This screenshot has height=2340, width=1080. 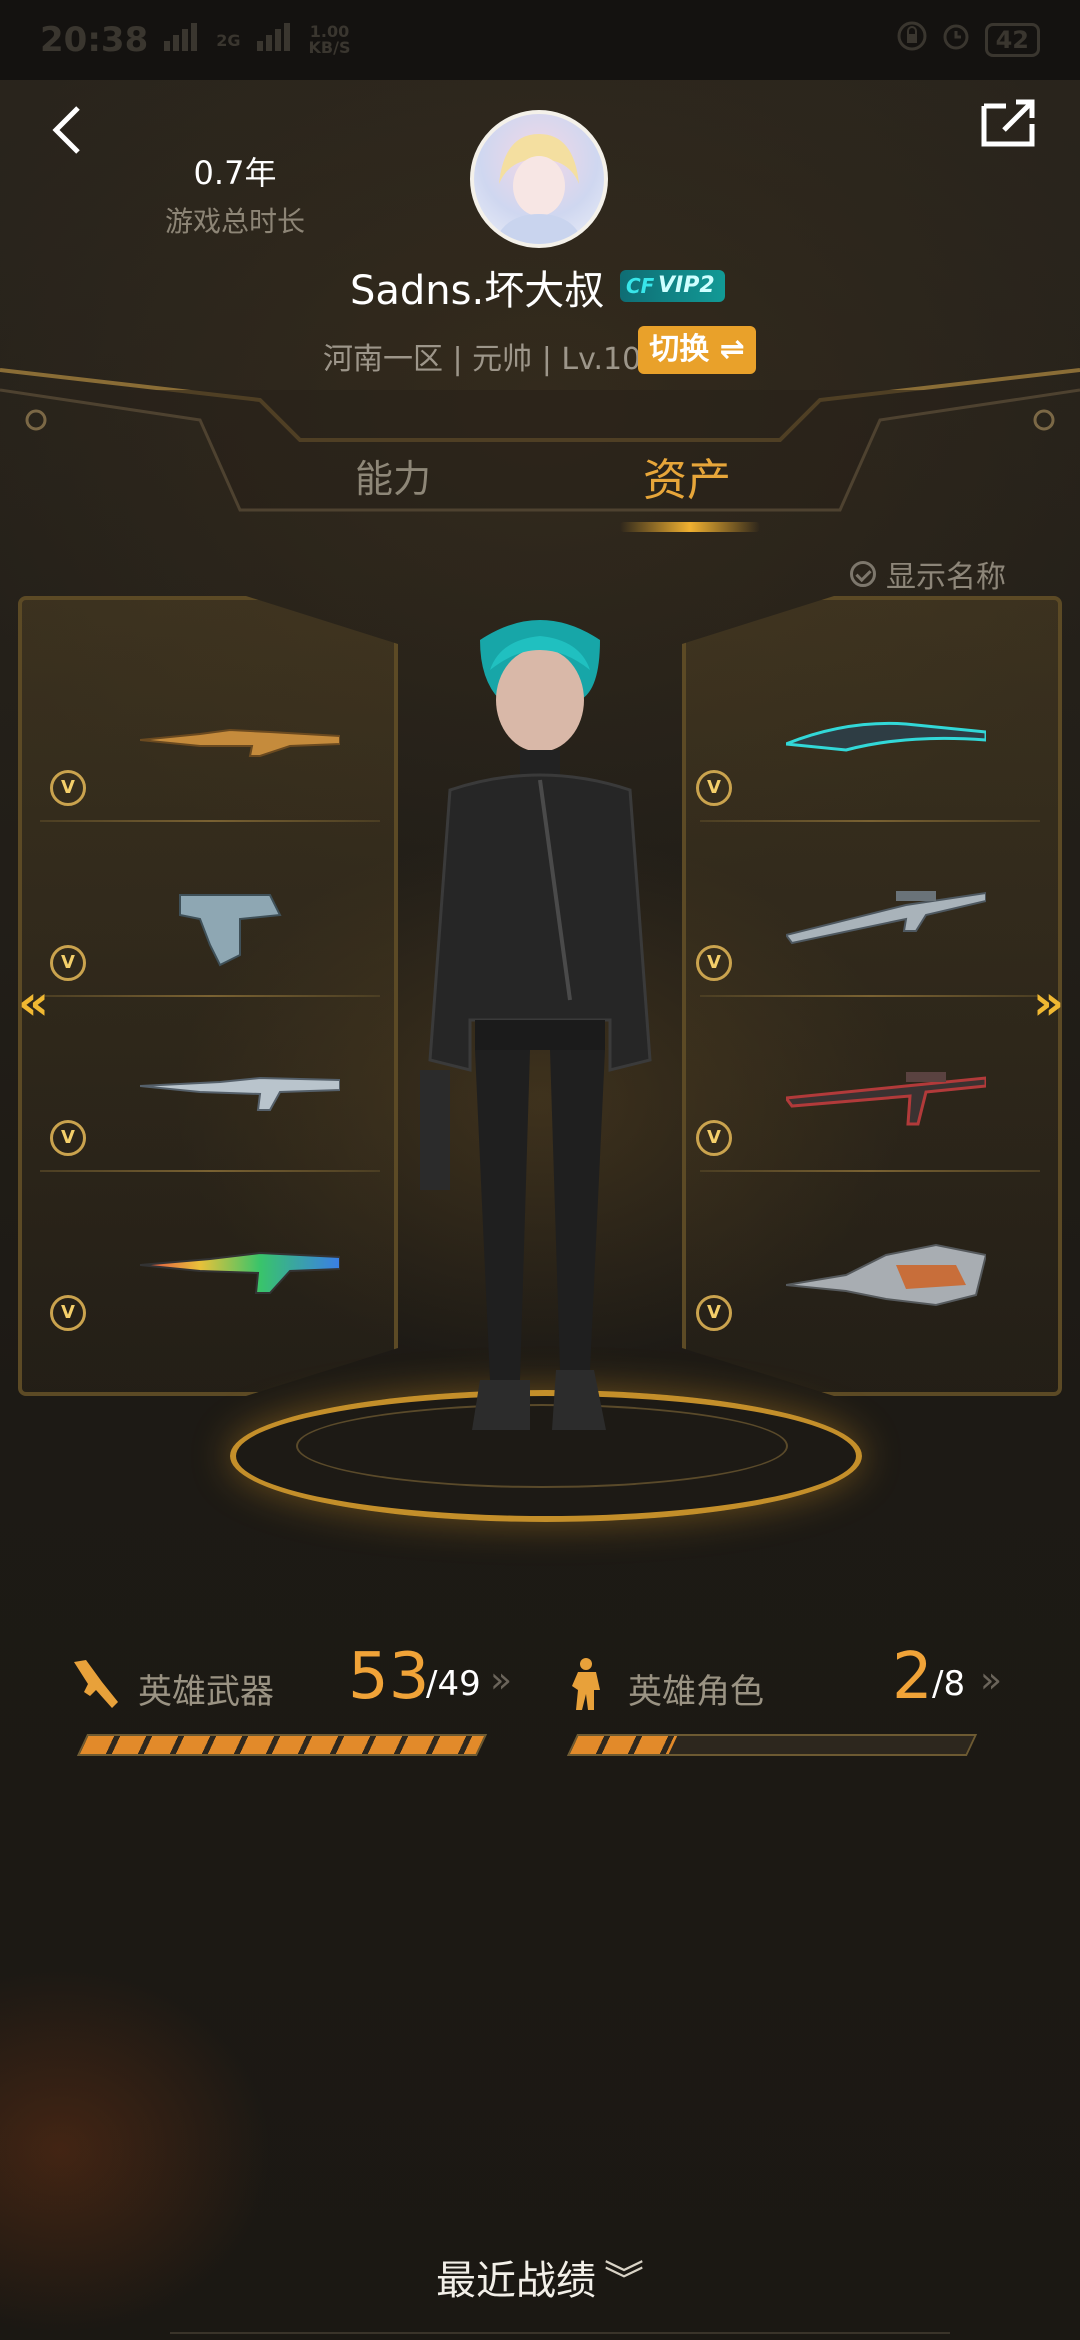 What do you see at coordinates (230, 930) in the screenshot?
I see `pistol-icon` at bounding box center [230, 930].